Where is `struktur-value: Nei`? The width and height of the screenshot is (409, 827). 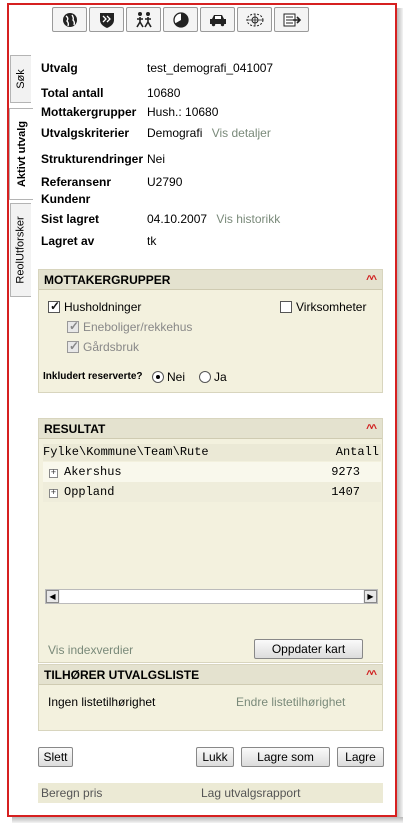
struktur-value: Nei is located at coordinates (156, 159).